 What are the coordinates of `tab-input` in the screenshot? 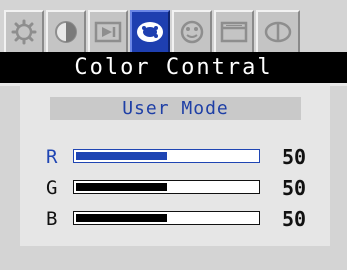 It's located at (278, 31).